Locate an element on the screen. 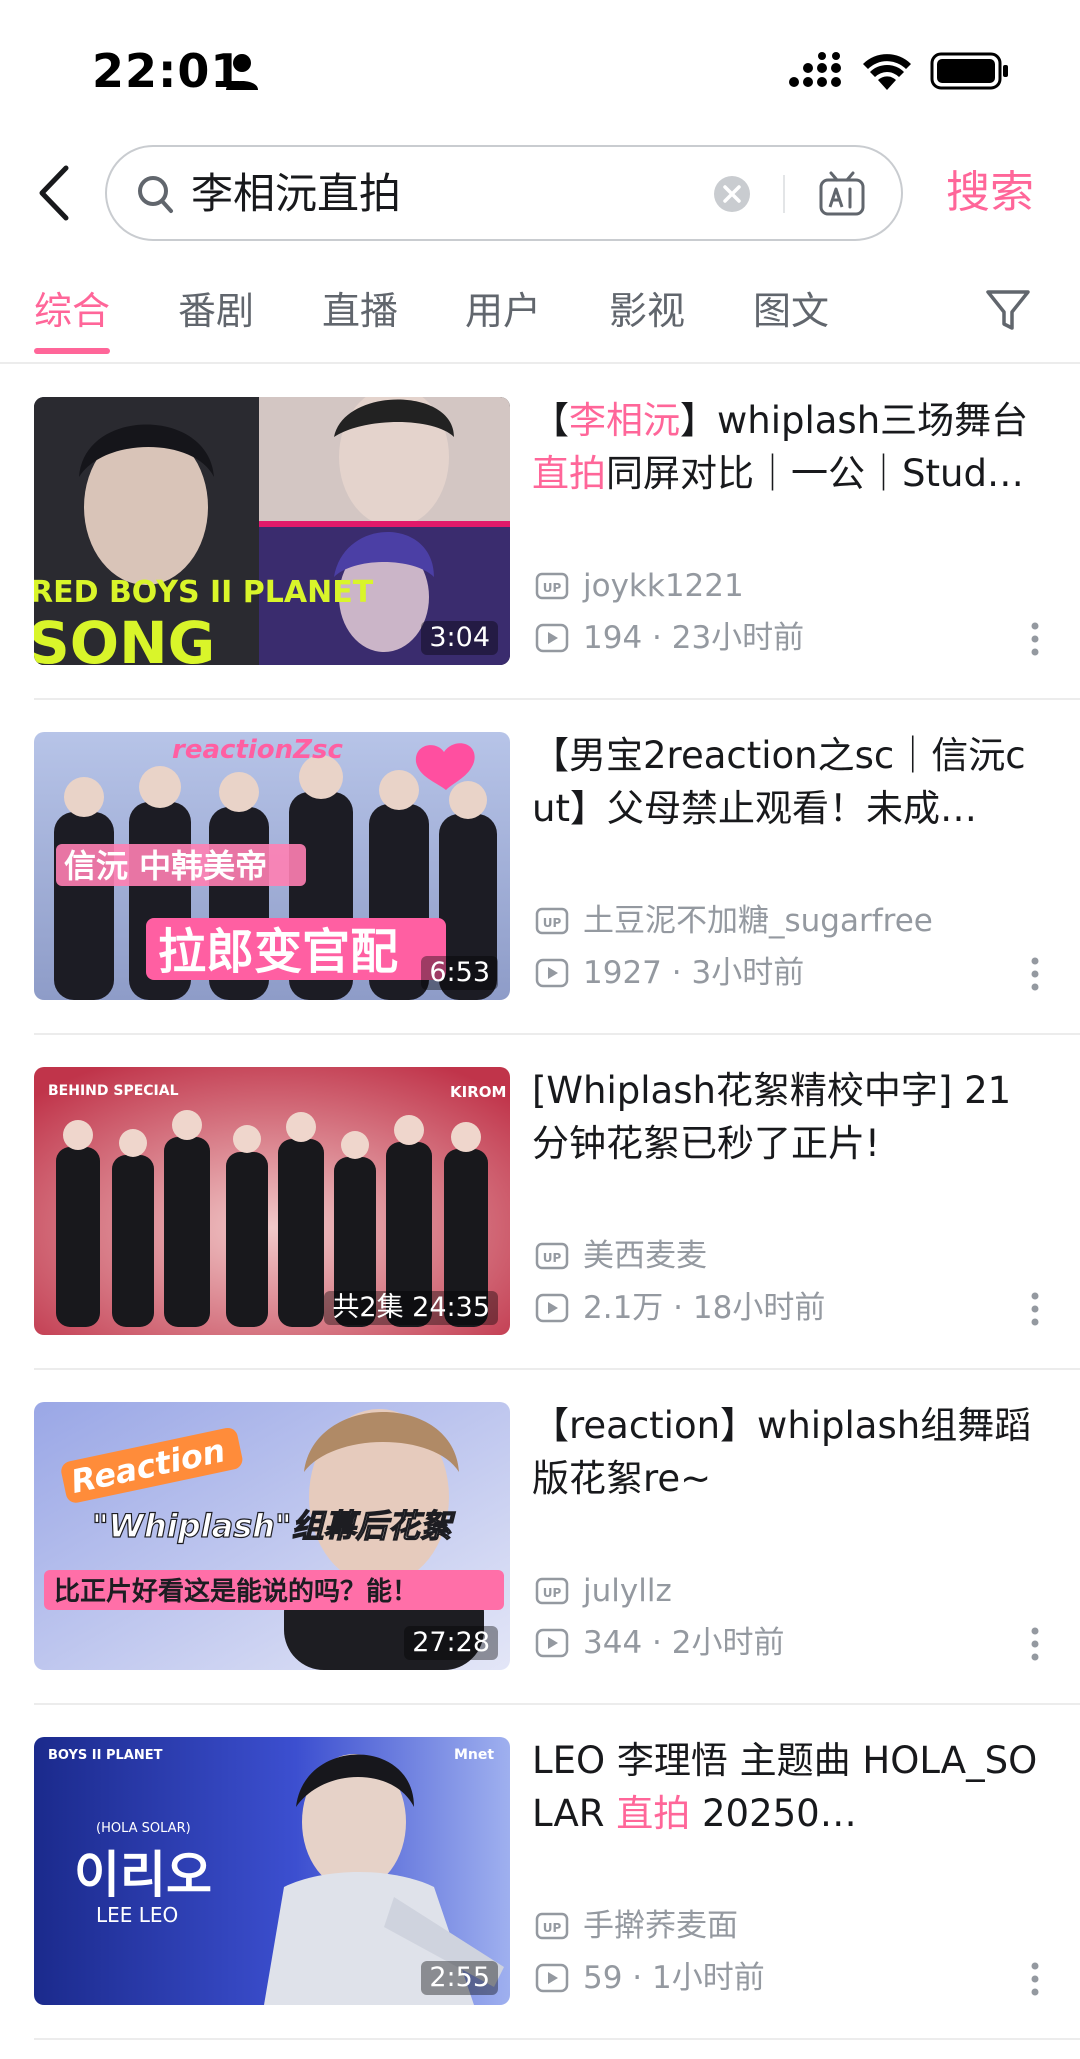 The height and width of the screenshot is (2059, 1080). upload-time: 1小时前 is located at coordinates (708, 1978).